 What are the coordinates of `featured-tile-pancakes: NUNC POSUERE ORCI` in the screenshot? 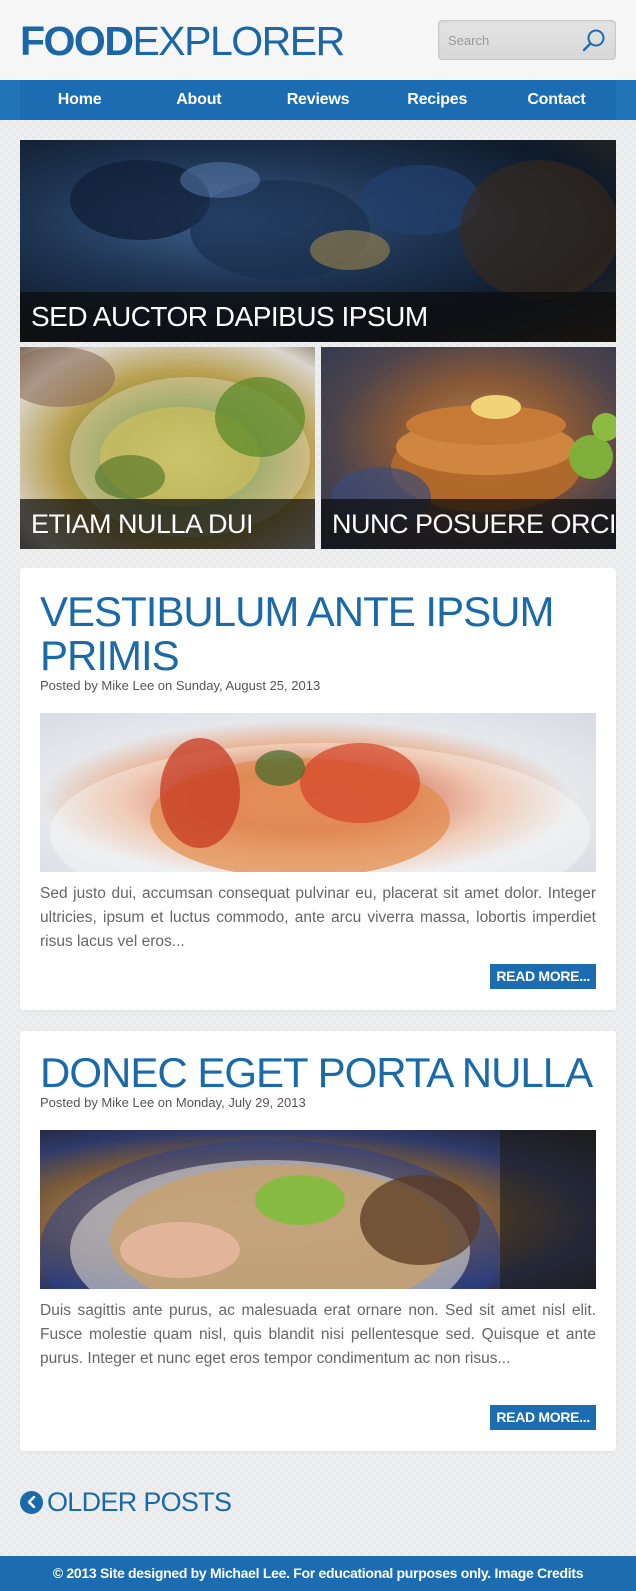 It's located at (468, 448).